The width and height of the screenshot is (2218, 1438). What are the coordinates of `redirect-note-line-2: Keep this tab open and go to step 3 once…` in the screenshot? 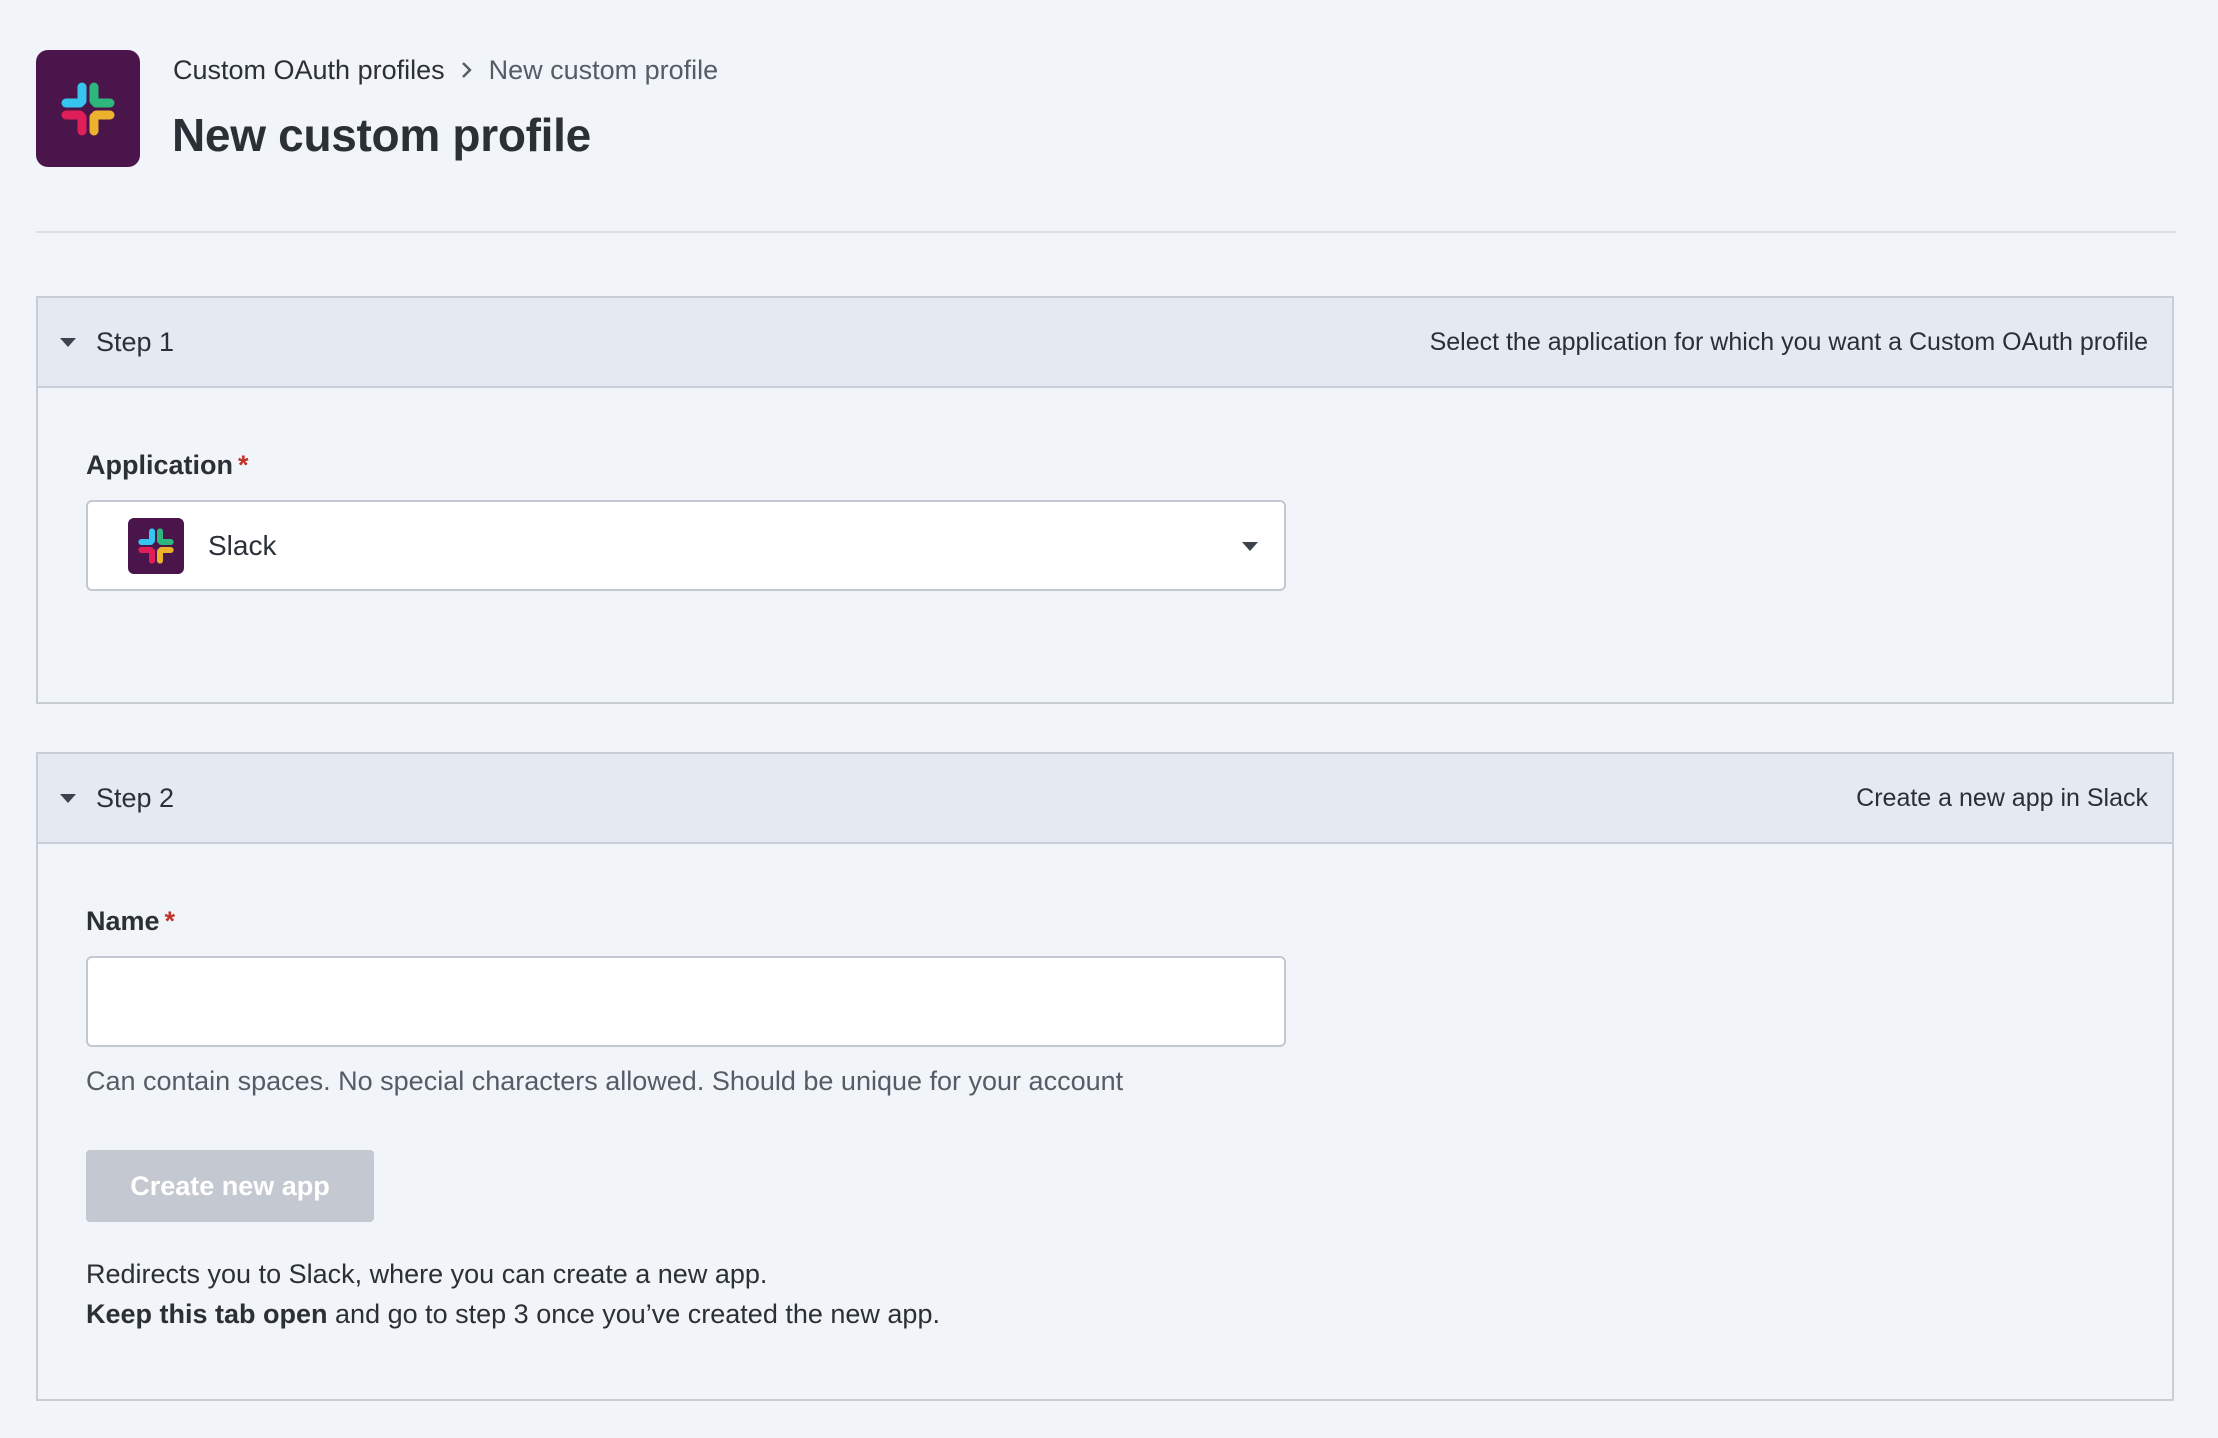 It's located at (513, 1314).